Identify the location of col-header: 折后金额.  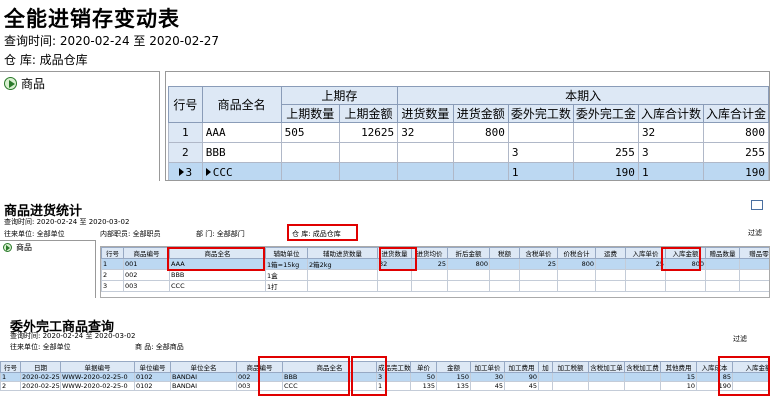
(468, 253).